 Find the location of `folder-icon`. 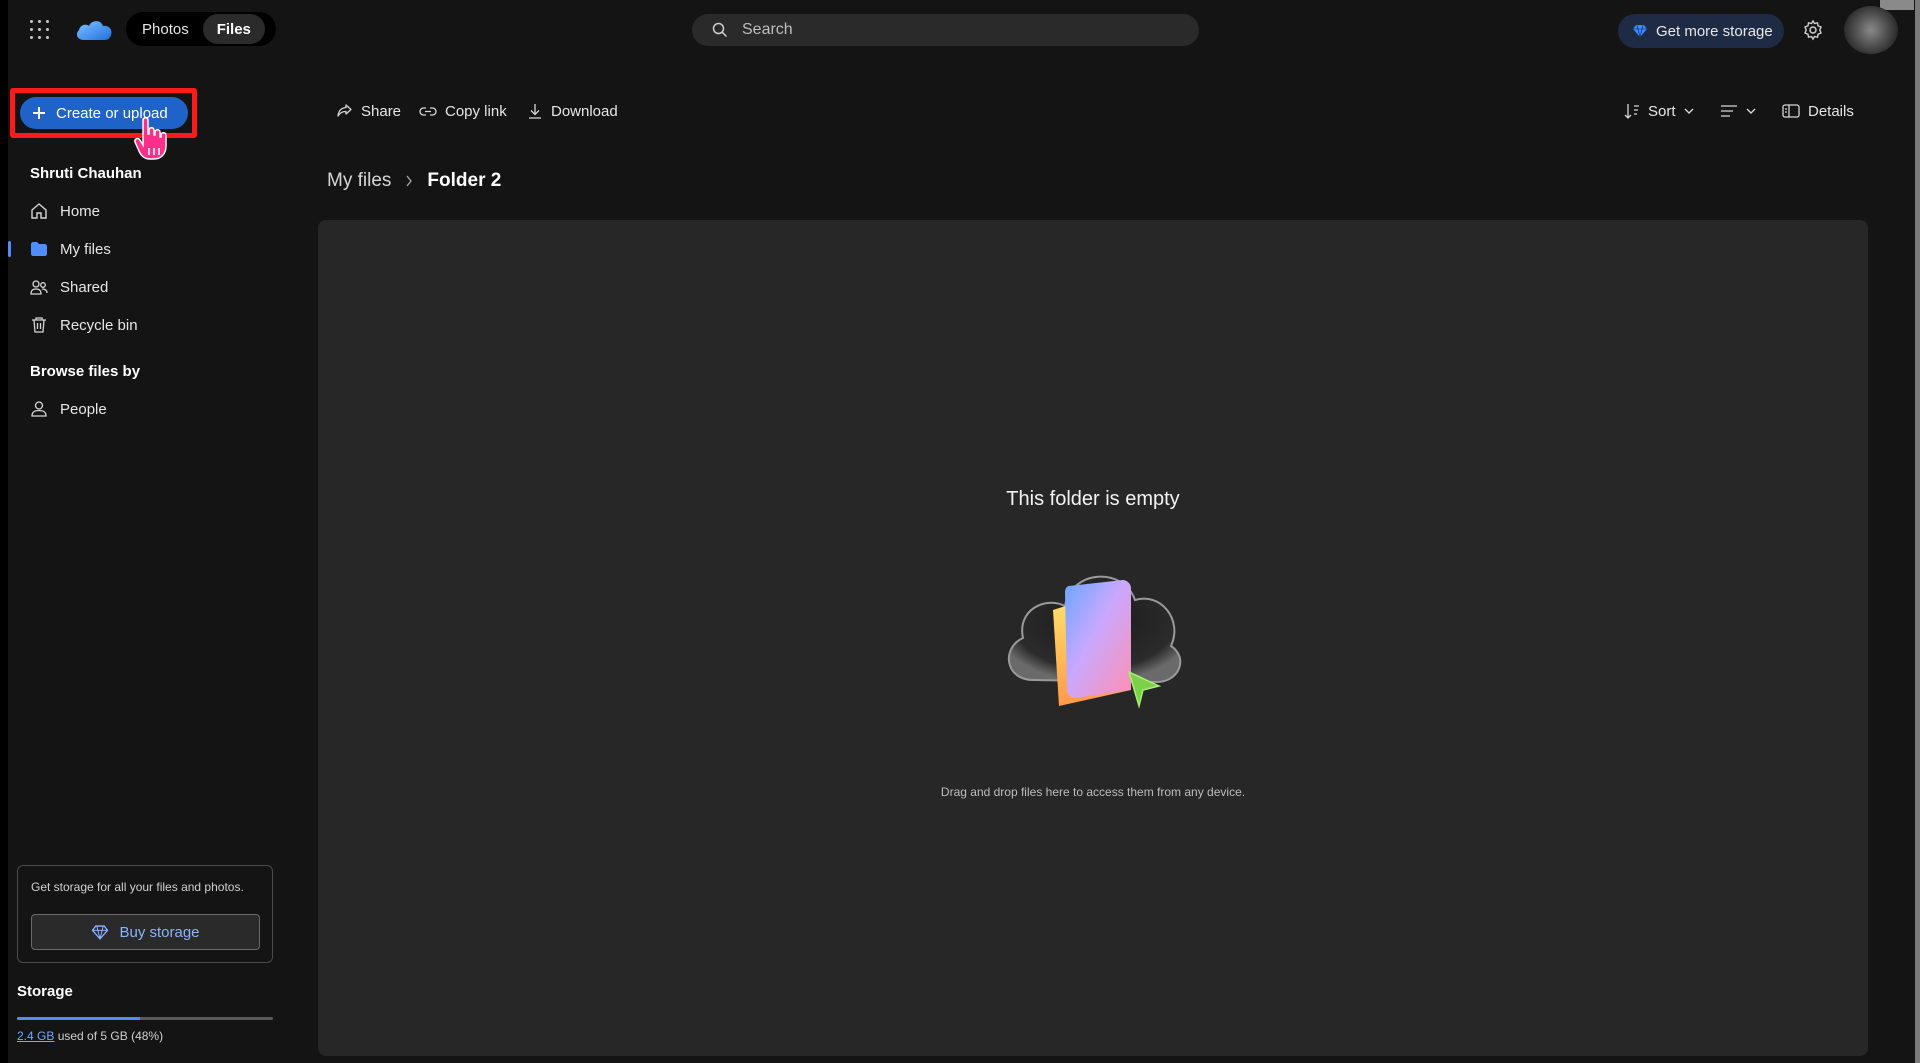

folder-icon is located at coordinates (39, 249).